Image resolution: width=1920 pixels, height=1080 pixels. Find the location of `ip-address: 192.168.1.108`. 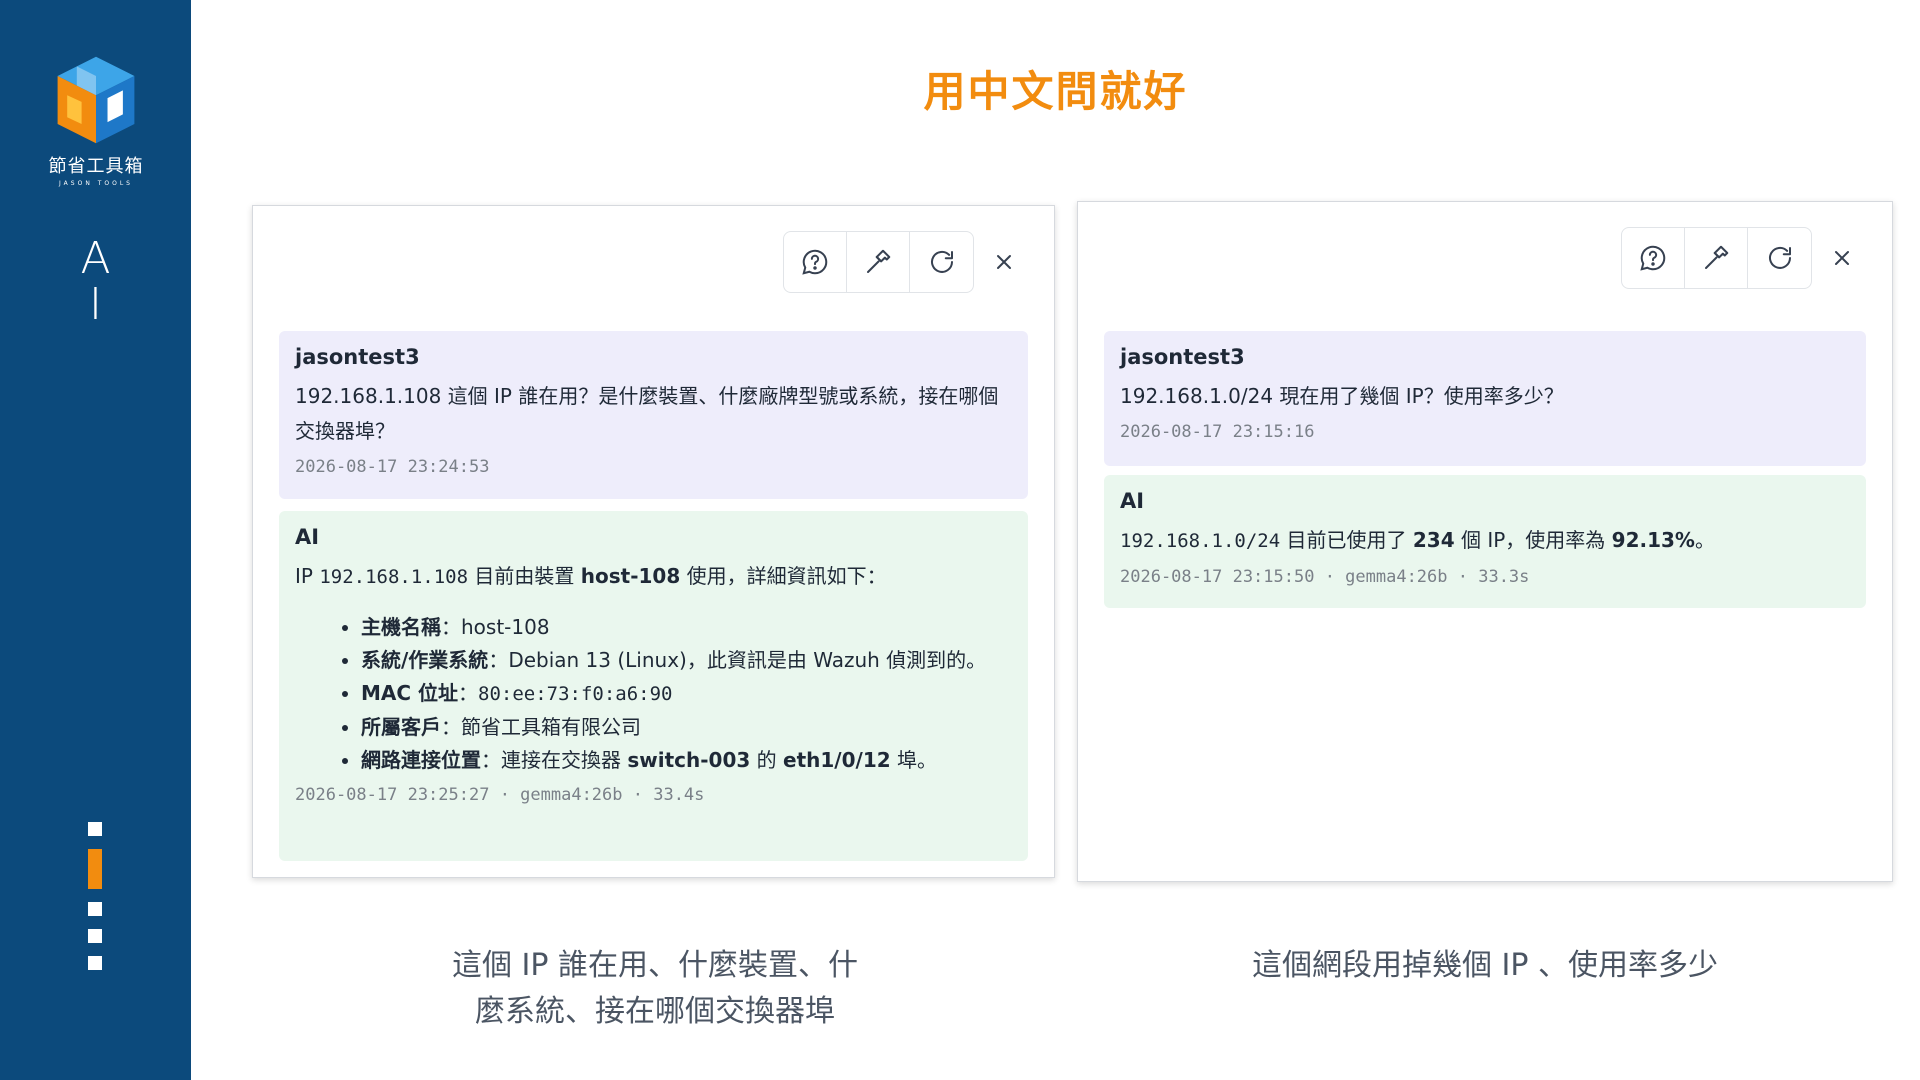

ip-address: 192.168.1.108 is located at coordinates (394, 577).